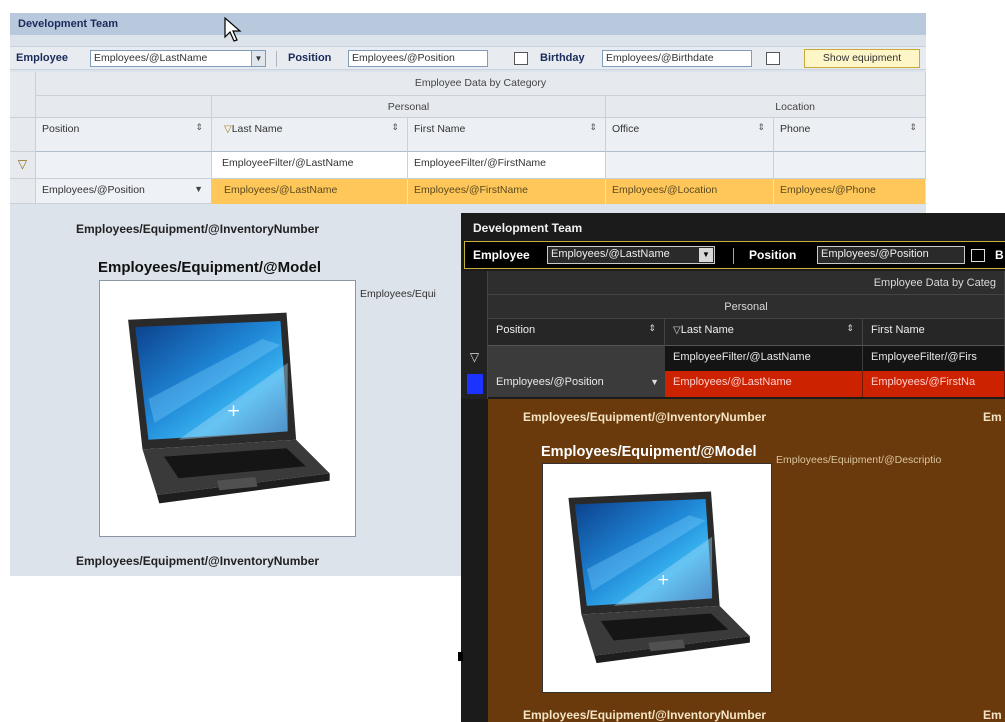  I want to click on inventory-number-label-bottom-right: Em, so click(992, 715).